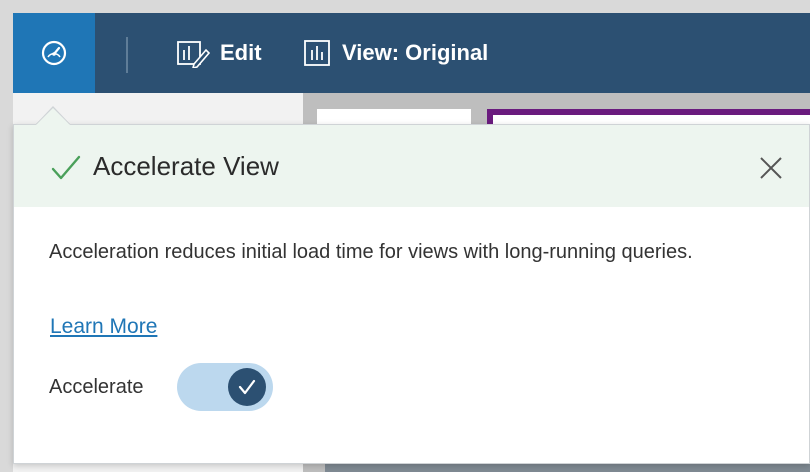  What do you see at coordinates (193, 53) in the screenshot?
I see `edit-chart-icon` at bounding box center [193, 53].